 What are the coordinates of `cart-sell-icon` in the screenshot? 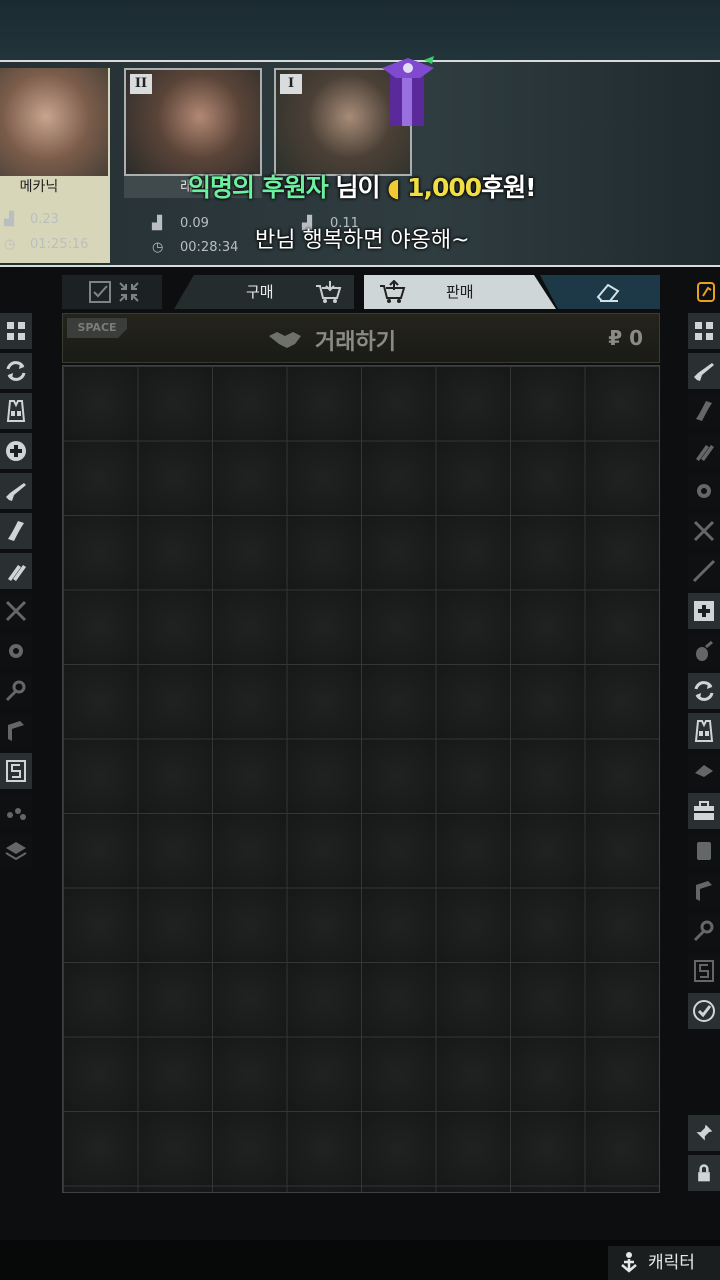 It's located at (393, 291).